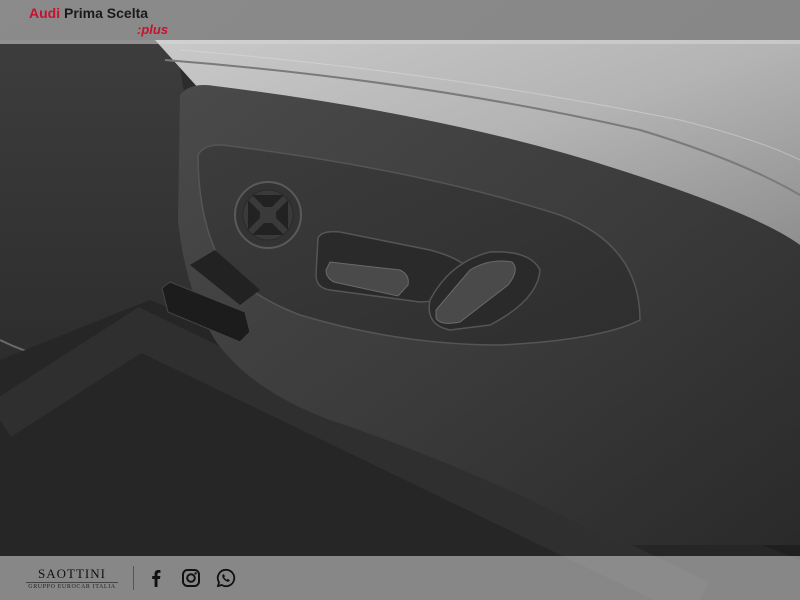 This screenshot has height=600, width=800. I want to click on dealer-name: SAOTTINI, so click(72, 573).